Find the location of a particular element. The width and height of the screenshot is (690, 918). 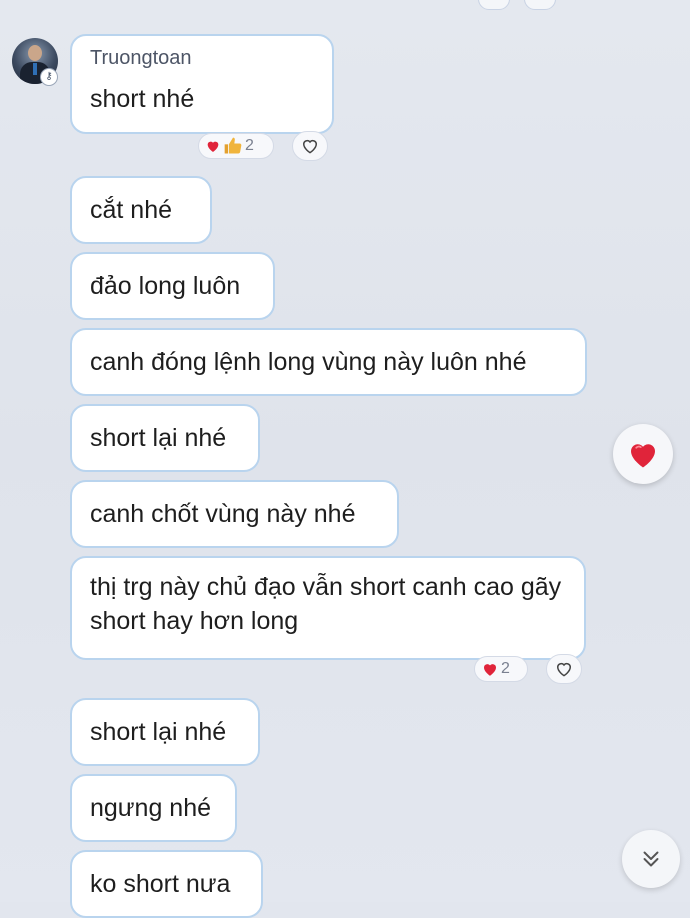

double-chevron-down-icon is located at coordinates (651, 859).